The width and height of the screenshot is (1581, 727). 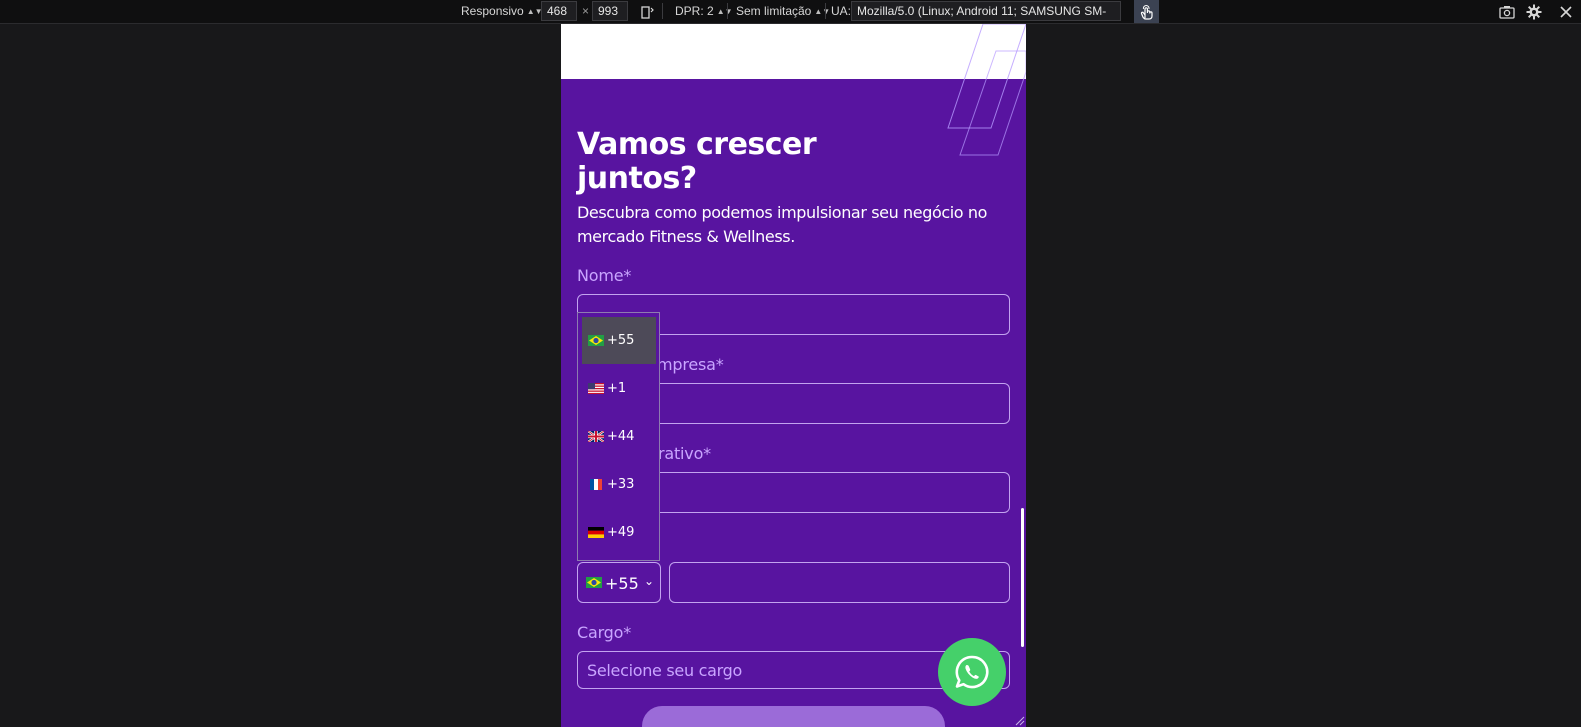 I want to click on close-icon, so click(x=1566, y=11).